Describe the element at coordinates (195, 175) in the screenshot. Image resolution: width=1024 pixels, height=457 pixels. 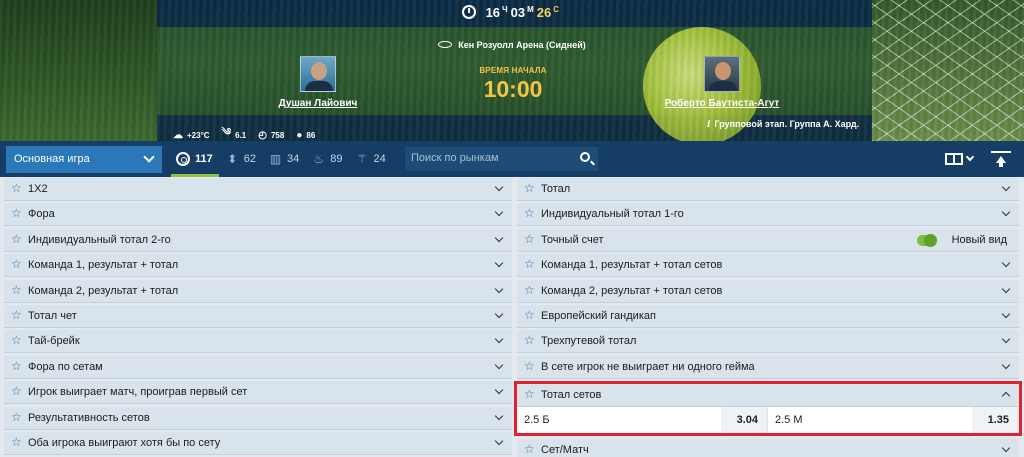
I see `active-filter-underline` at that location.